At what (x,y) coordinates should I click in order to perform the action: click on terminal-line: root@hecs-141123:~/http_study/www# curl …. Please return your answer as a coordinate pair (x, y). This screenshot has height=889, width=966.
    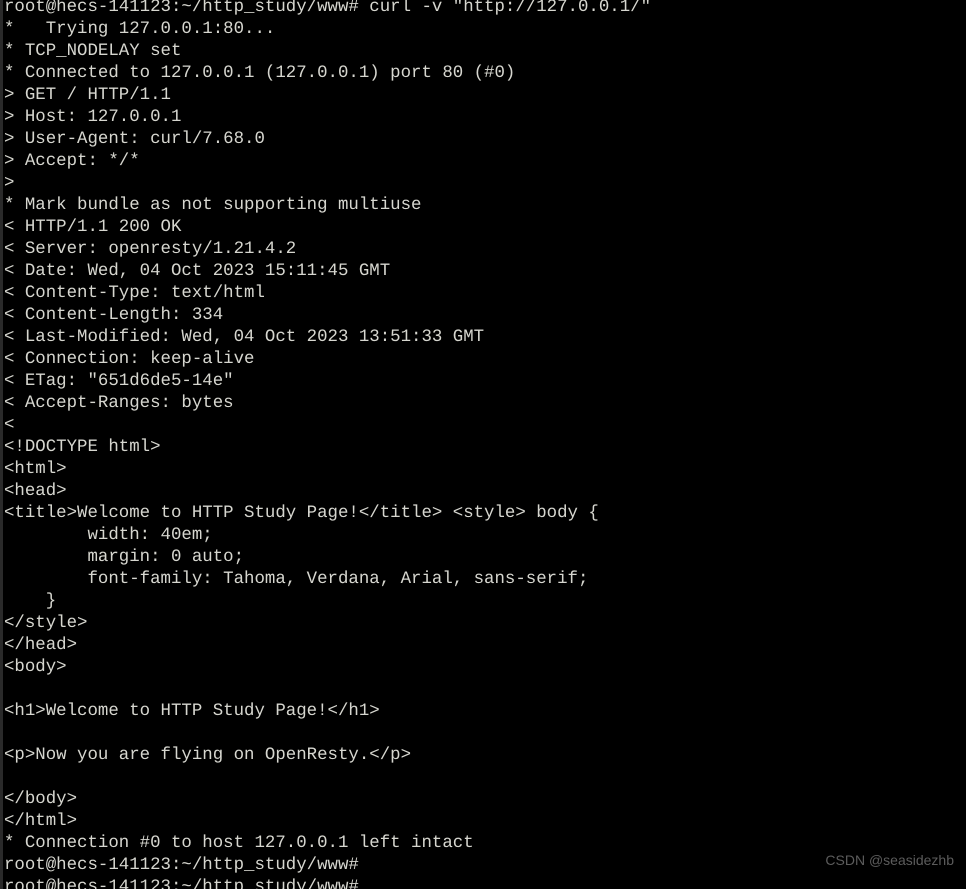
    Looking at the image, I should click on (328, 8).